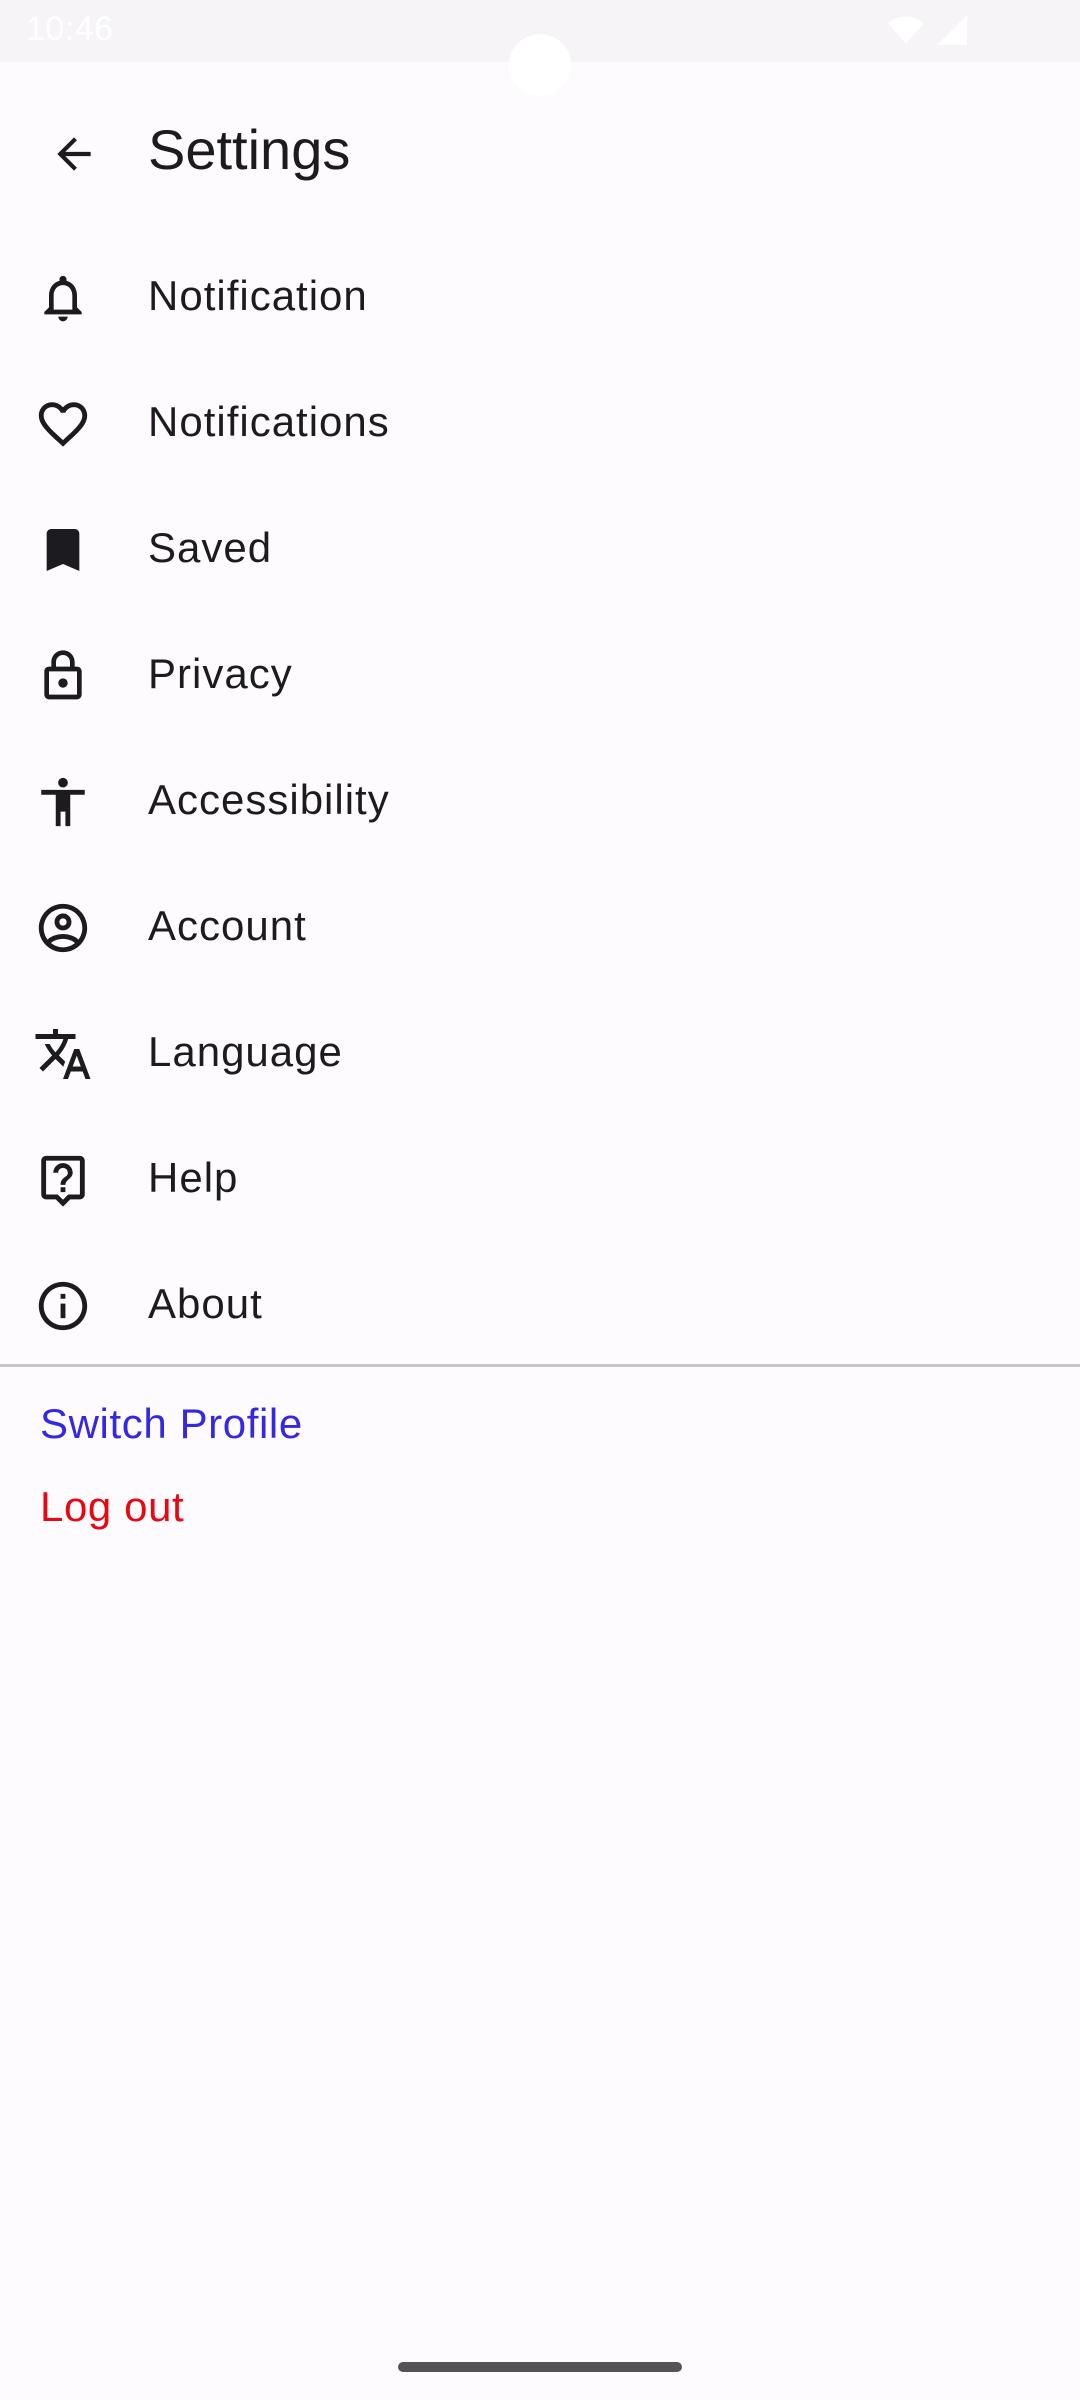 The width and height of the screenshot is (1080, 2400). I want to click on status-time: 10:46, so click(70, 29).